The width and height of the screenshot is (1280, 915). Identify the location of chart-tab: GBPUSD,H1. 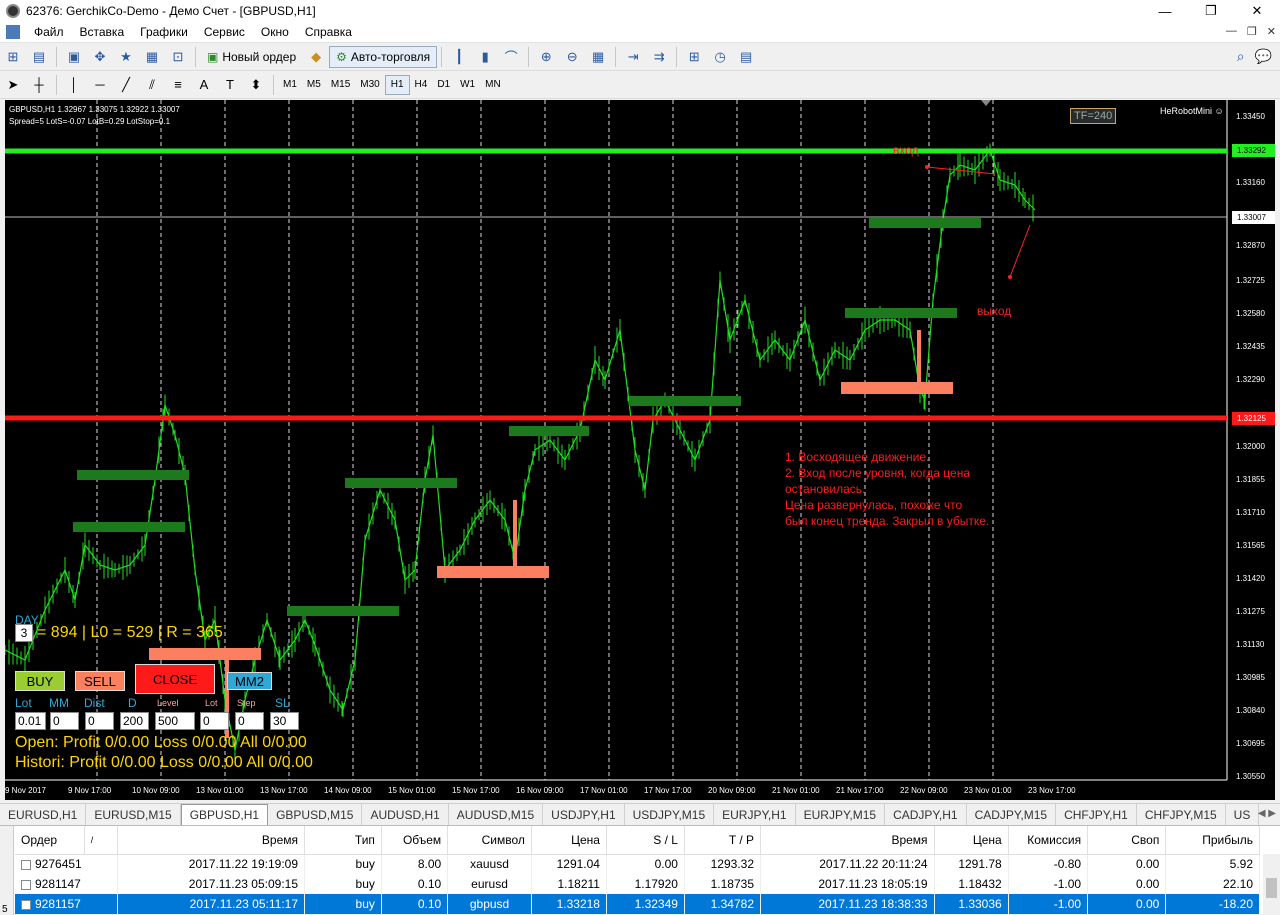
(224, 814).